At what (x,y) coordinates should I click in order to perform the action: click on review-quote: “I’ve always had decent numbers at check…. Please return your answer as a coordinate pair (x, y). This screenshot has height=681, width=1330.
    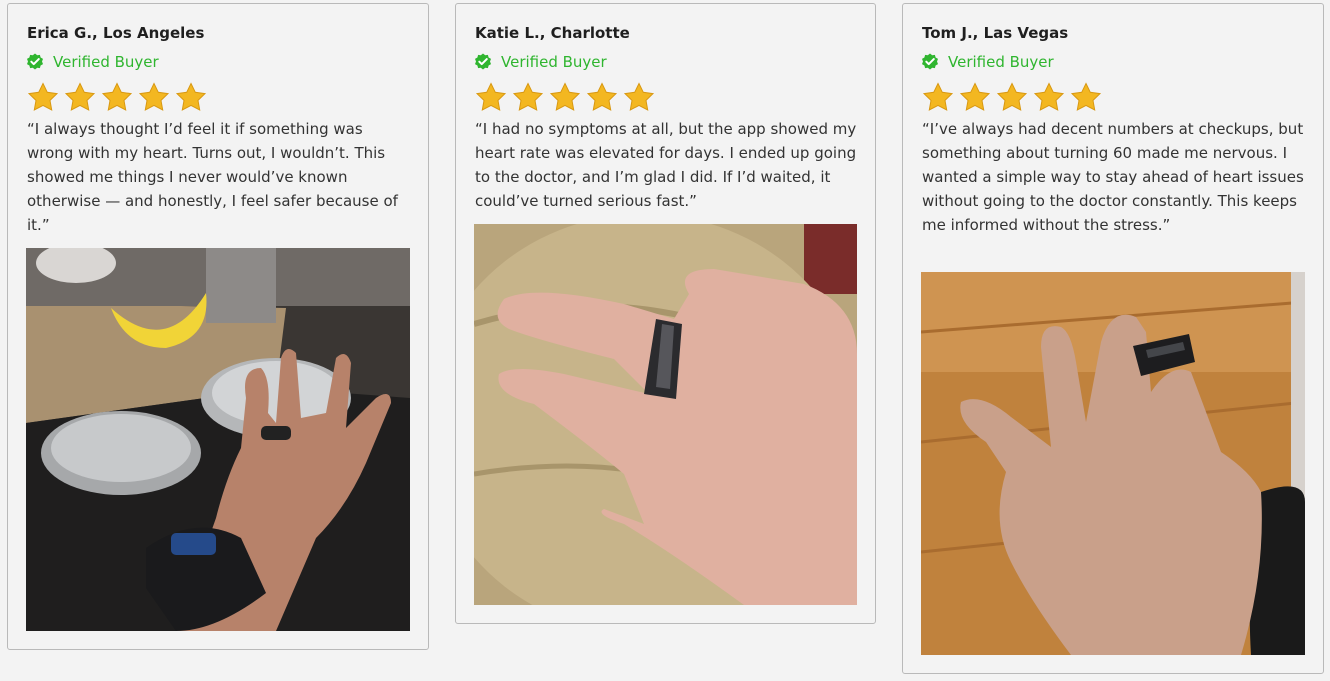
    Looking at the image, I should click on (1113, 177).